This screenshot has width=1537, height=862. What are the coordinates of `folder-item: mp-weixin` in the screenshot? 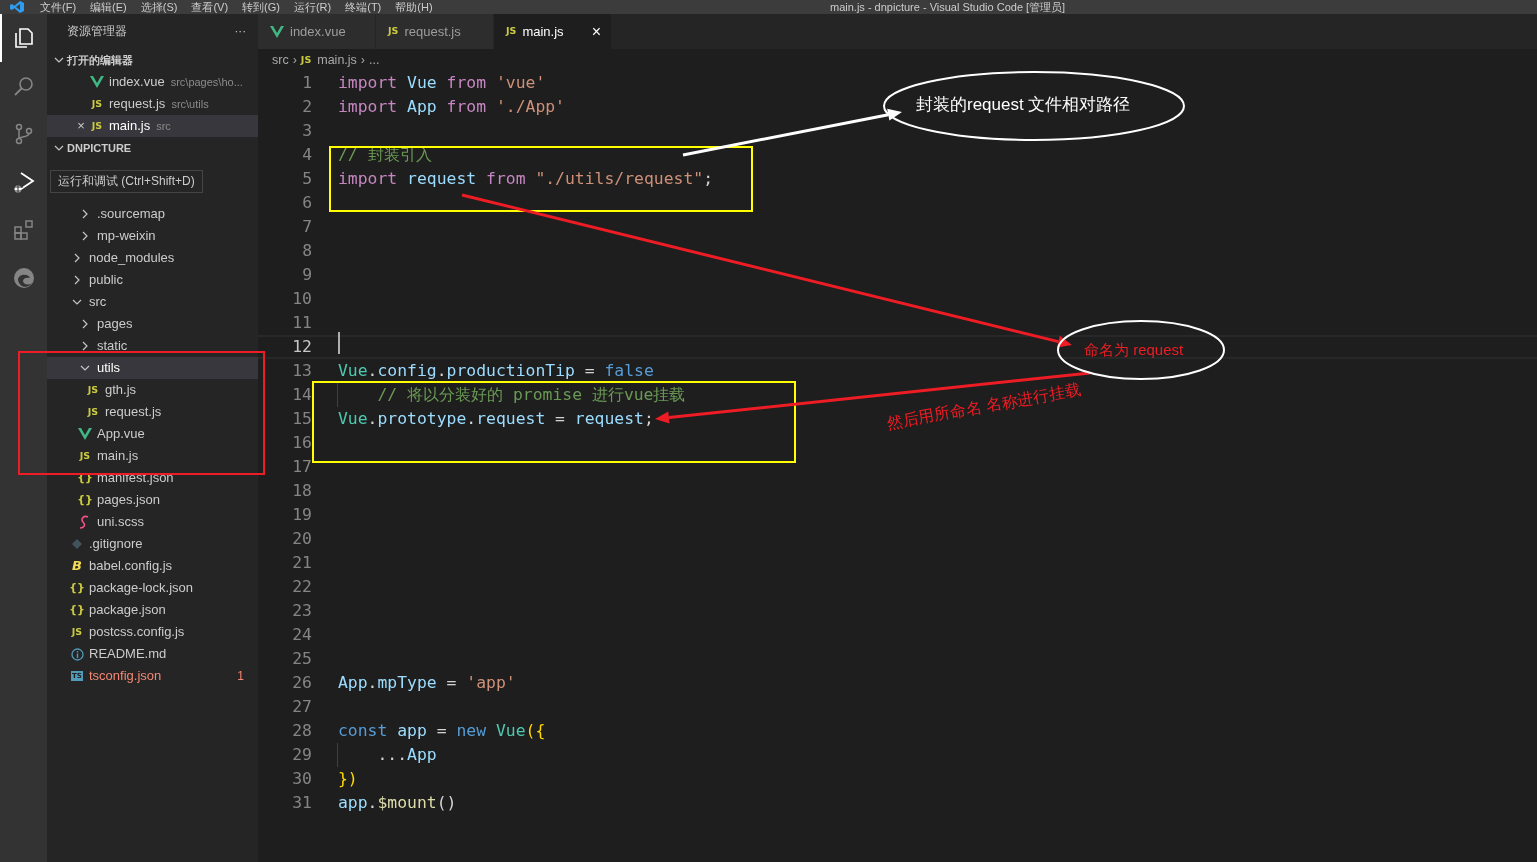 It's located at (152, 236).